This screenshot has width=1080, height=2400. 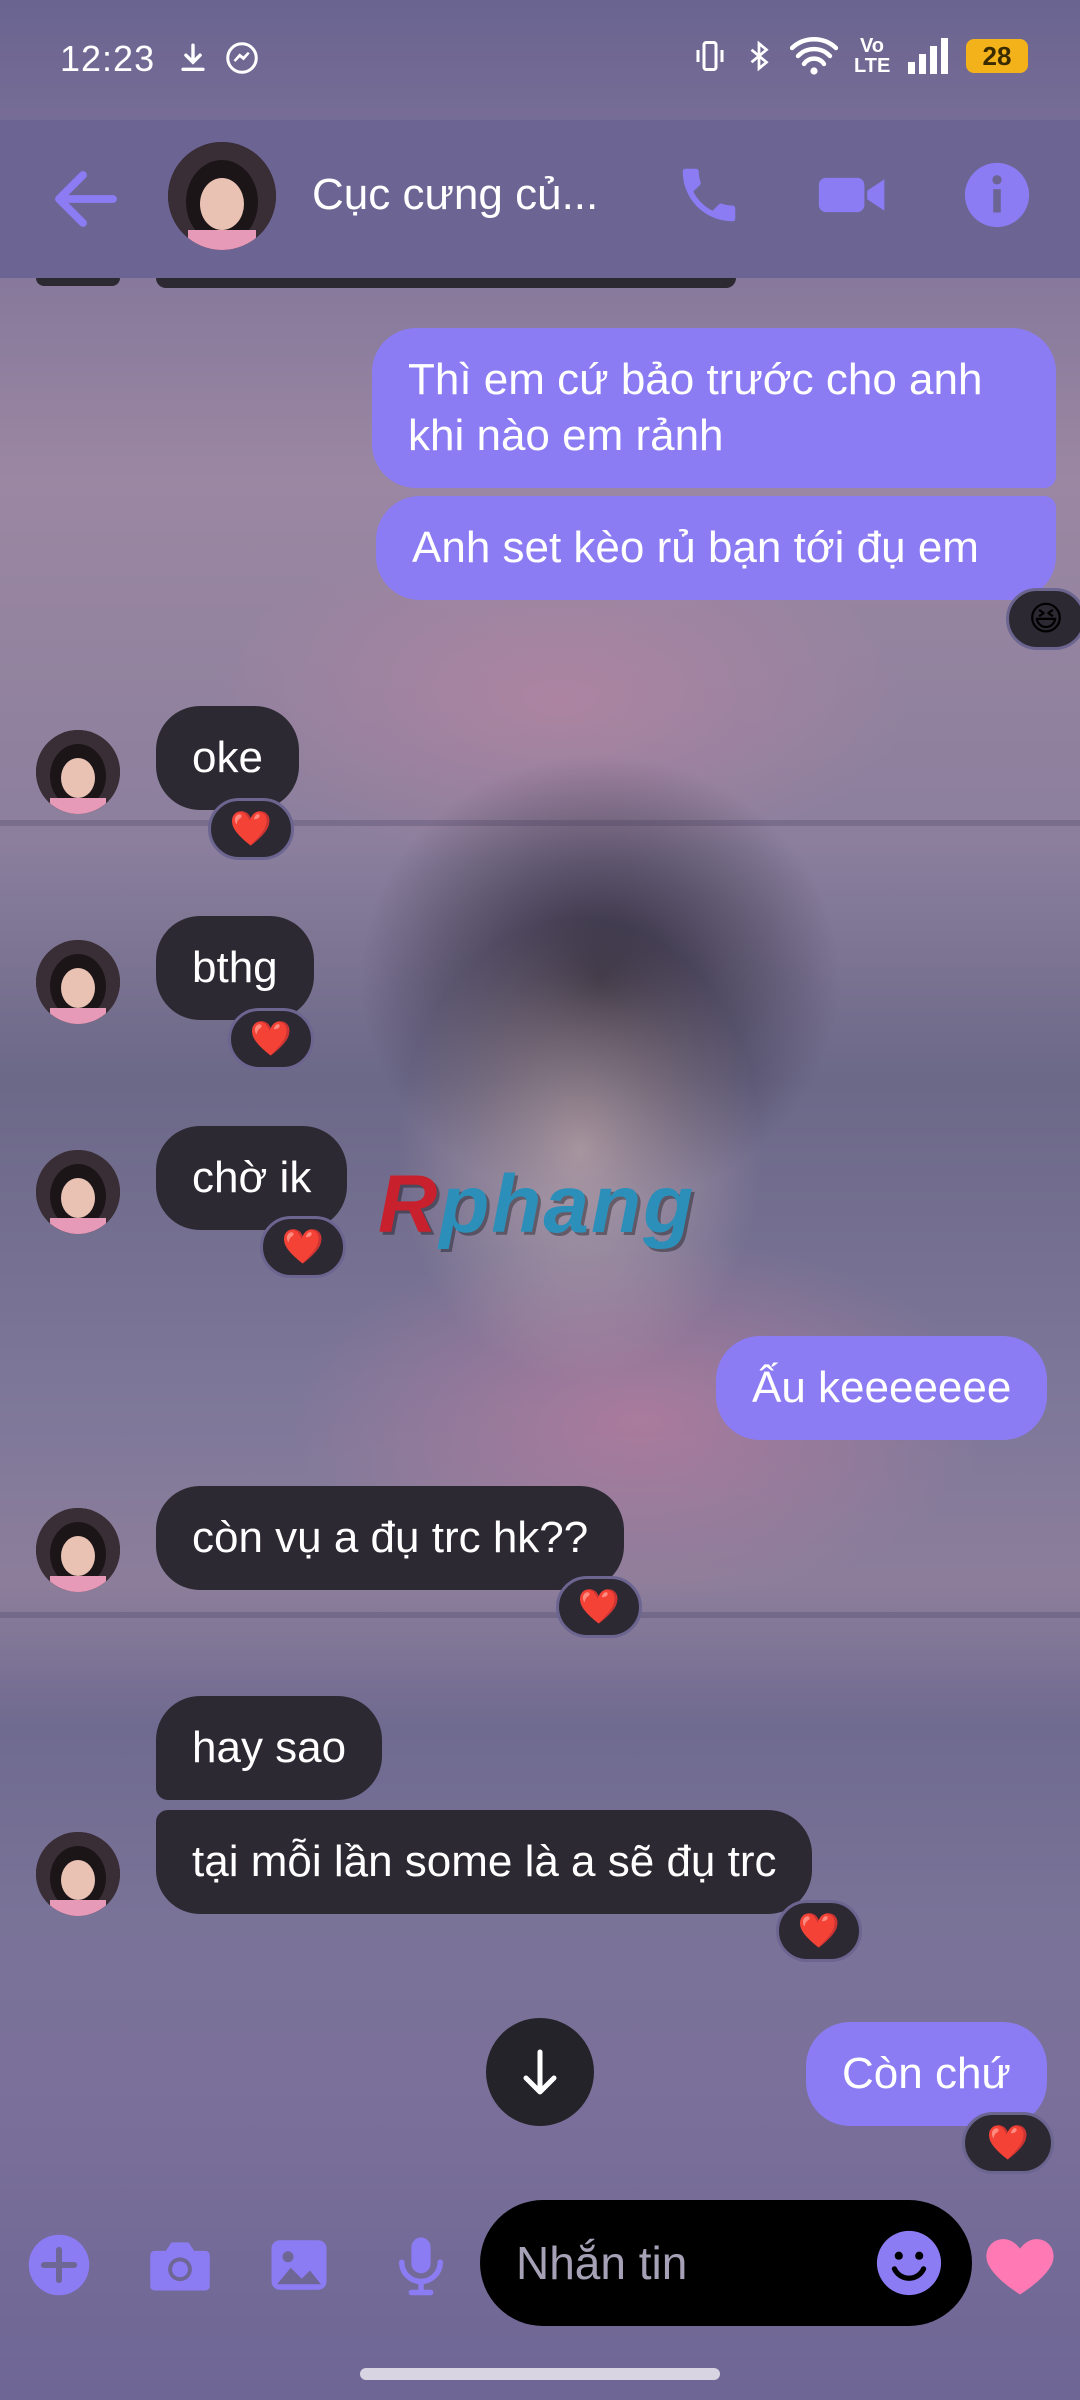 What do you see at coordinates (726, 2263) in the screenshot?
I see `message-input: Nhắn tin` at bounding box center [726, 2263].